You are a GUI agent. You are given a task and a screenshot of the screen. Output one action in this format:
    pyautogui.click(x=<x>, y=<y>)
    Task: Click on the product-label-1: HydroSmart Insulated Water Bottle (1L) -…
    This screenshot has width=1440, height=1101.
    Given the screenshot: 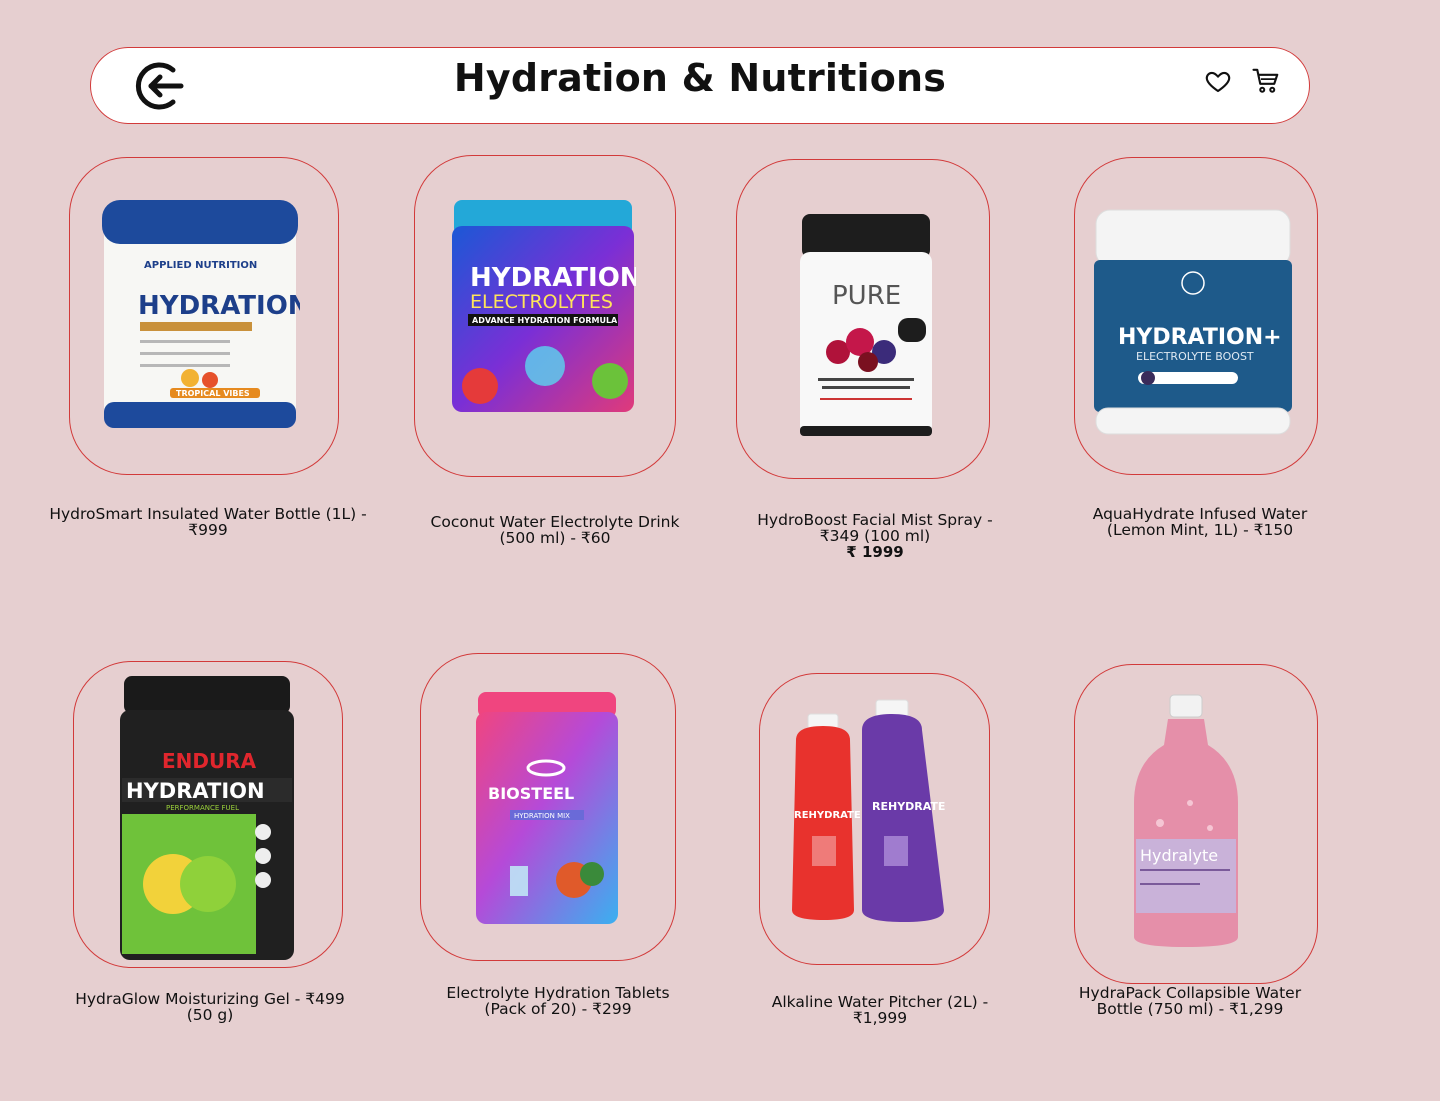 What is the action you would take?
    pyautogui.click(x=208, y=522)
    